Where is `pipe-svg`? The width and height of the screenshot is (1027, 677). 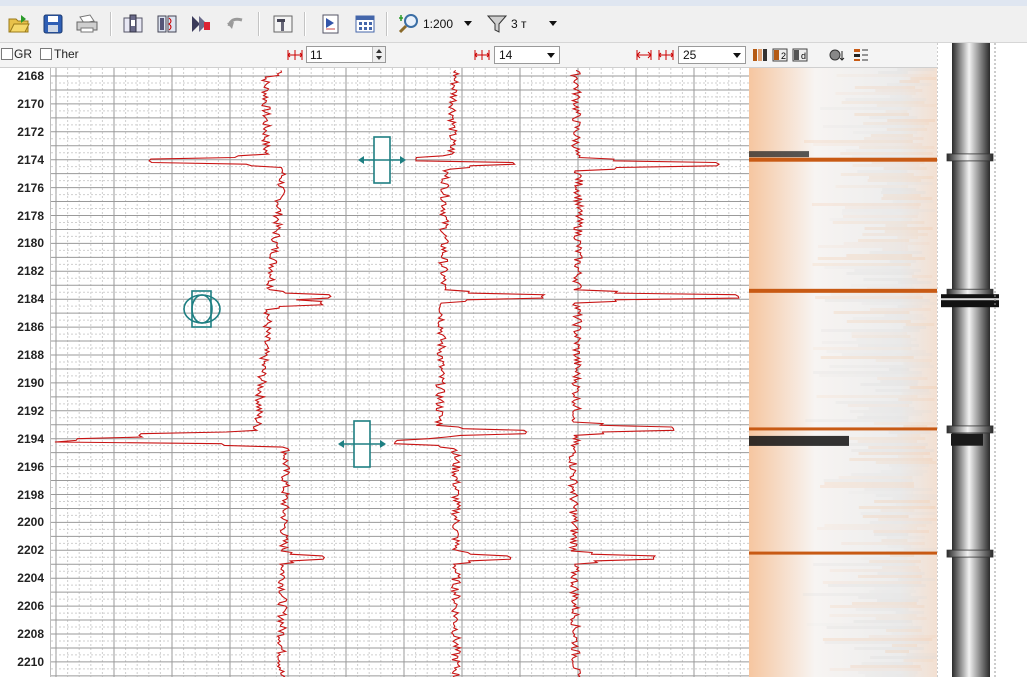 pipe-svg is located at coordinates (968, 360).